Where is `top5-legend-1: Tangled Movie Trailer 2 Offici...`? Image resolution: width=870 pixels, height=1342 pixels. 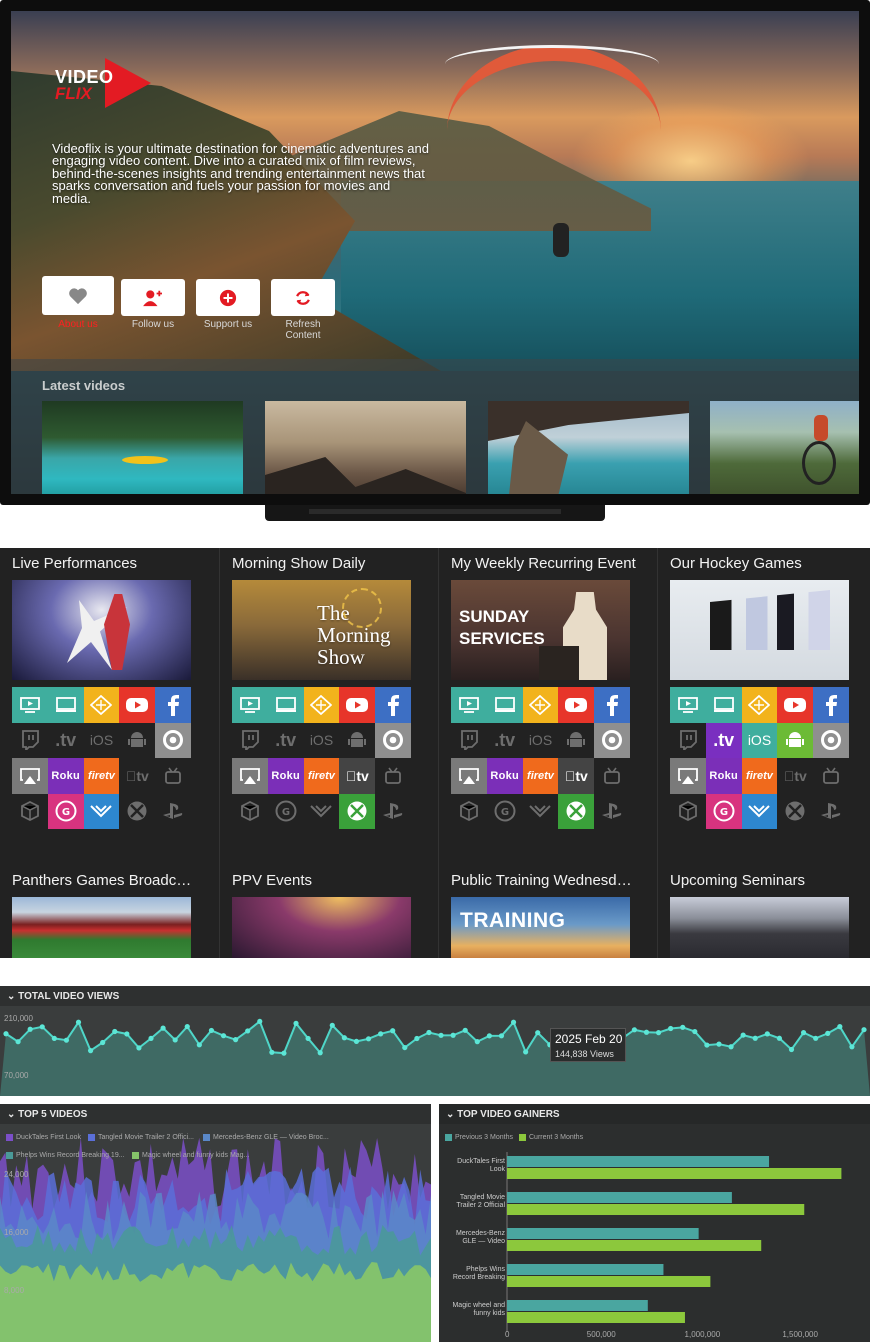 top5-legend-1: Tangled Movie Trailer 2 Offici... is located at coordinates (141, 1137).